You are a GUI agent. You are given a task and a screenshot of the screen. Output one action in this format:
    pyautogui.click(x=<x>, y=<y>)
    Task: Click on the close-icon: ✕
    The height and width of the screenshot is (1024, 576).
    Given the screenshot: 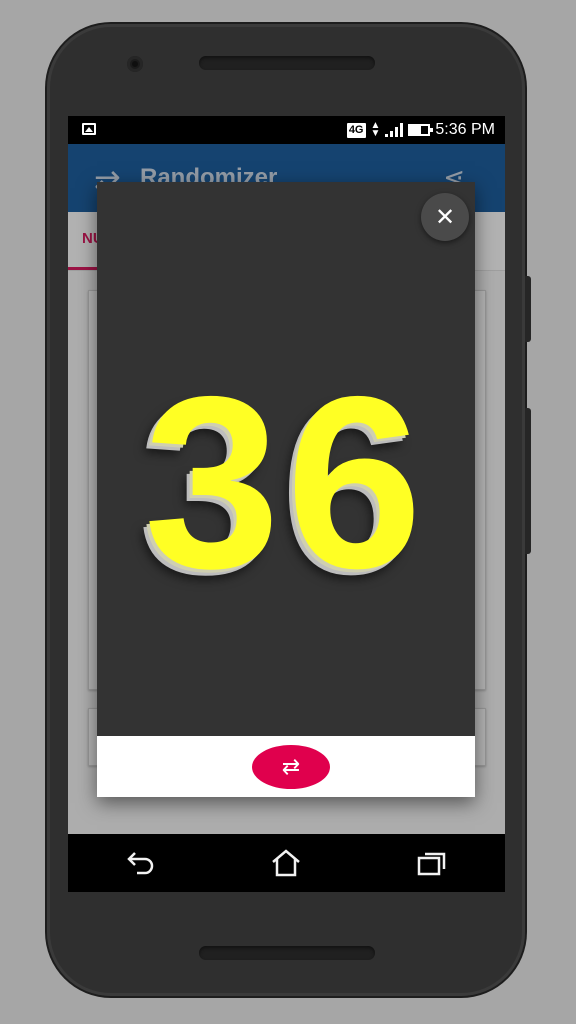 What is the action you would take?
    pyautogui.click(x=445, y=217)
    